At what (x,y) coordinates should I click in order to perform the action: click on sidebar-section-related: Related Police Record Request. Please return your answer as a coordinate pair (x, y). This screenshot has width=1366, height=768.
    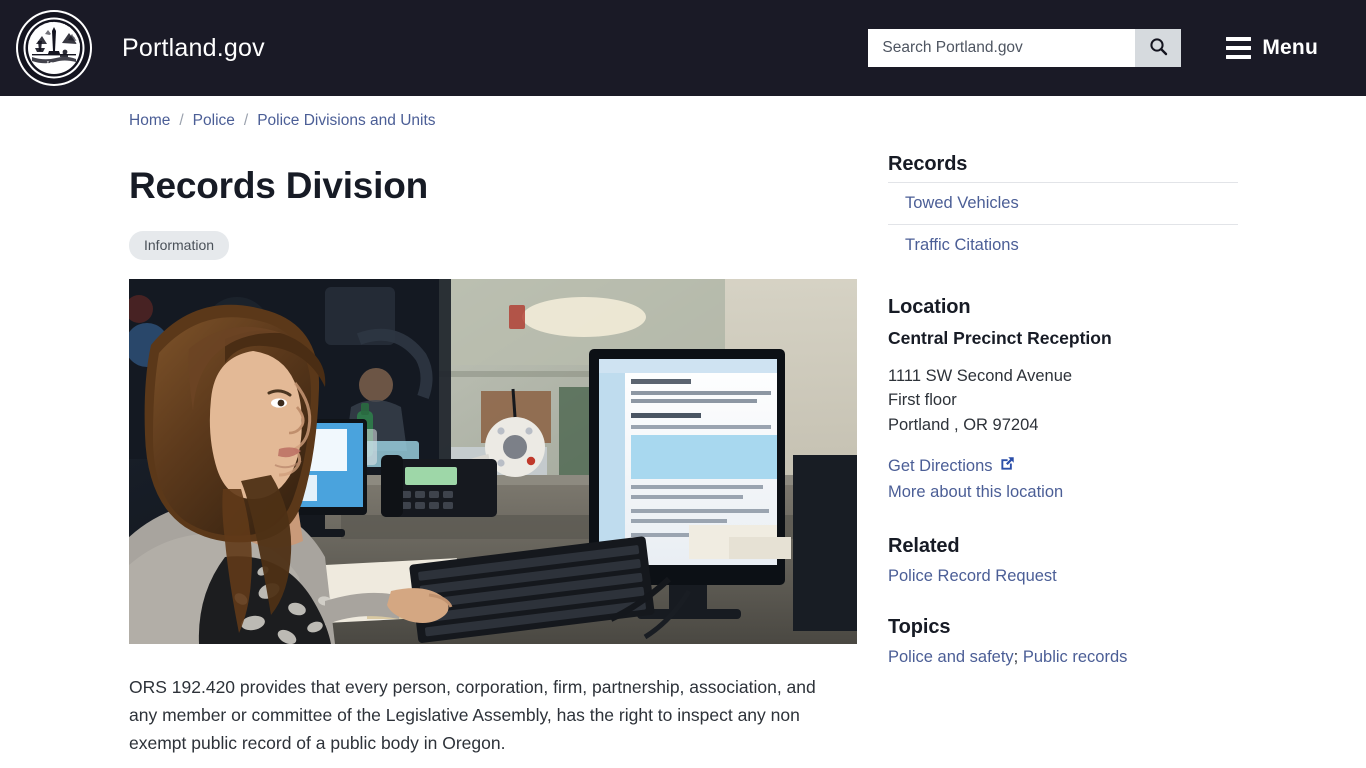
    Looking at the image, I should click on (1063, 560).